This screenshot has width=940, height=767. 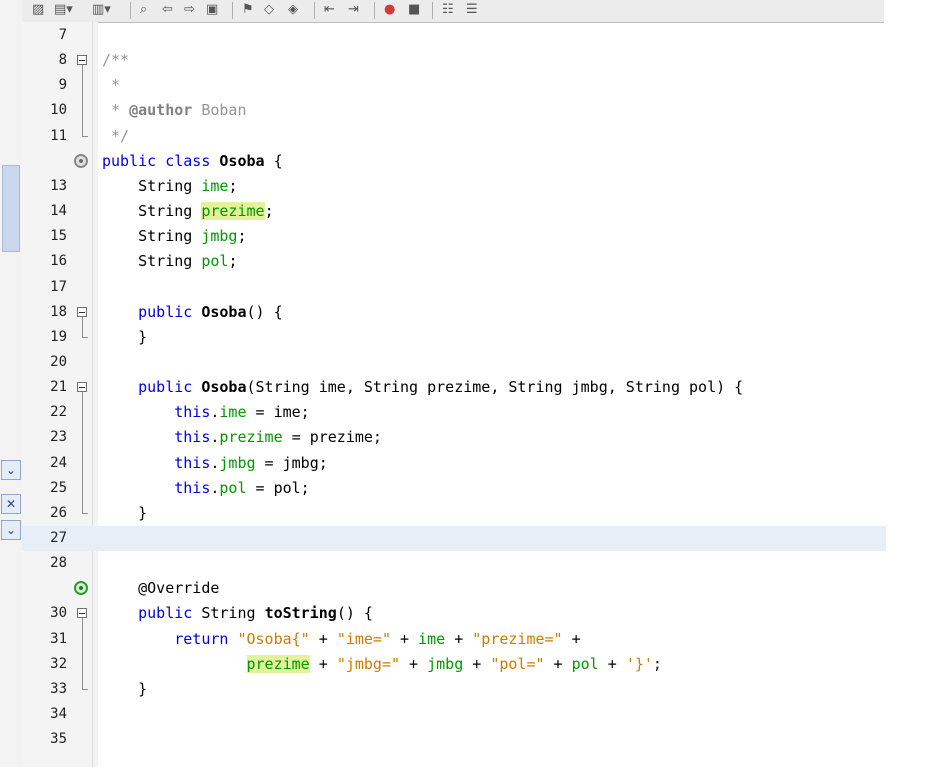 I want to click on code-line: 7, so click(x=454, y=35).